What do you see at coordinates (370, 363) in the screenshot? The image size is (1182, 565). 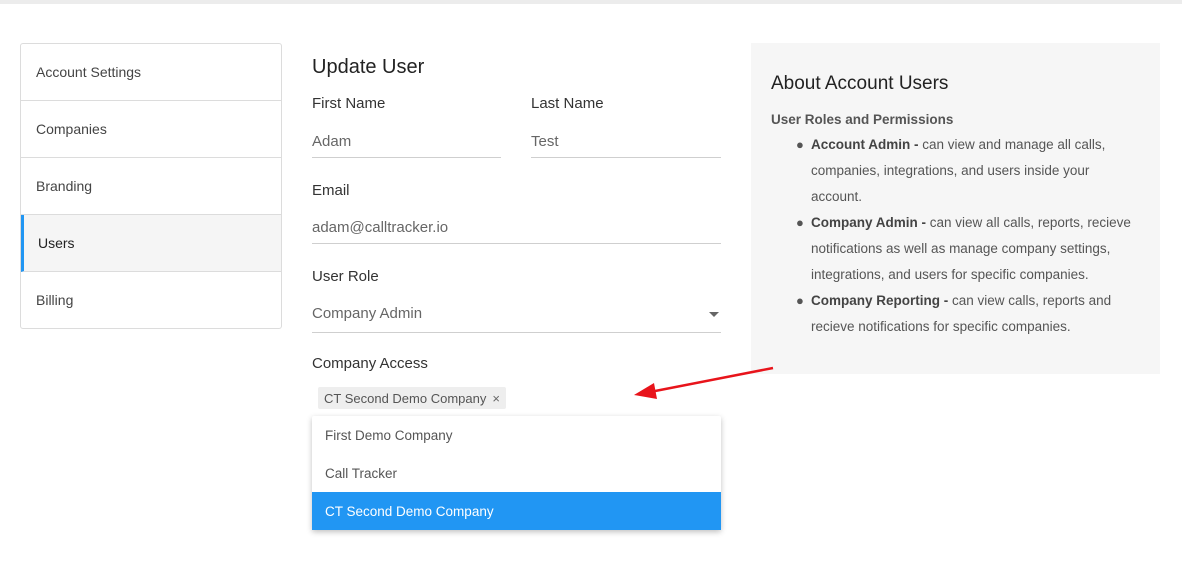 I see `company-access-label: Company Access` at bounding box center [370, 363].